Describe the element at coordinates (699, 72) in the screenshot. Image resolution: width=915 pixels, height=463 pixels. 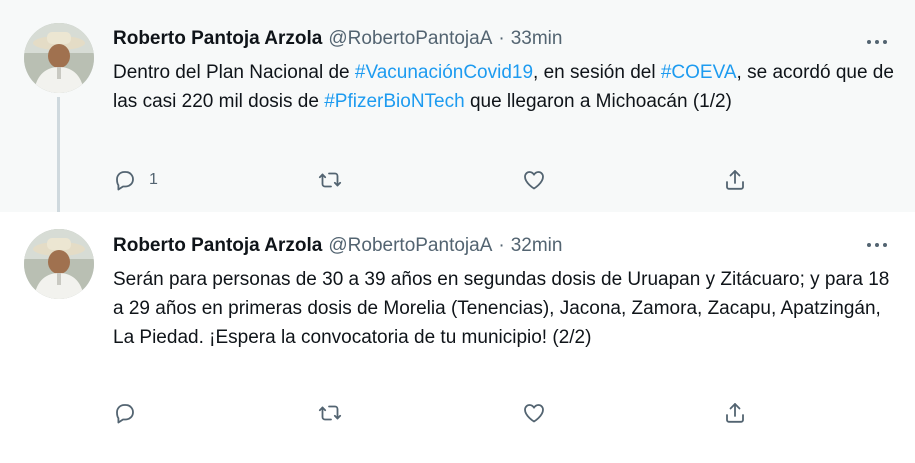
I see `hashtag-link: #COEVA` at that location.